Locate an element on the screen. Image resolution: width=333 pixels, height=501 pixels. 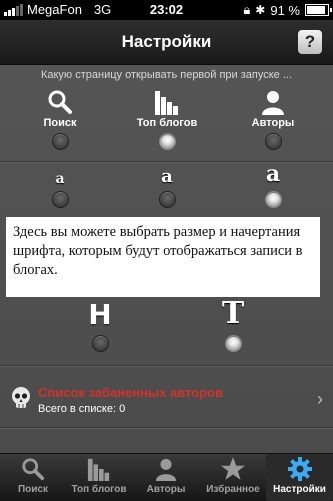
tab-authors: Авторы is located at coordinates (166, 477).